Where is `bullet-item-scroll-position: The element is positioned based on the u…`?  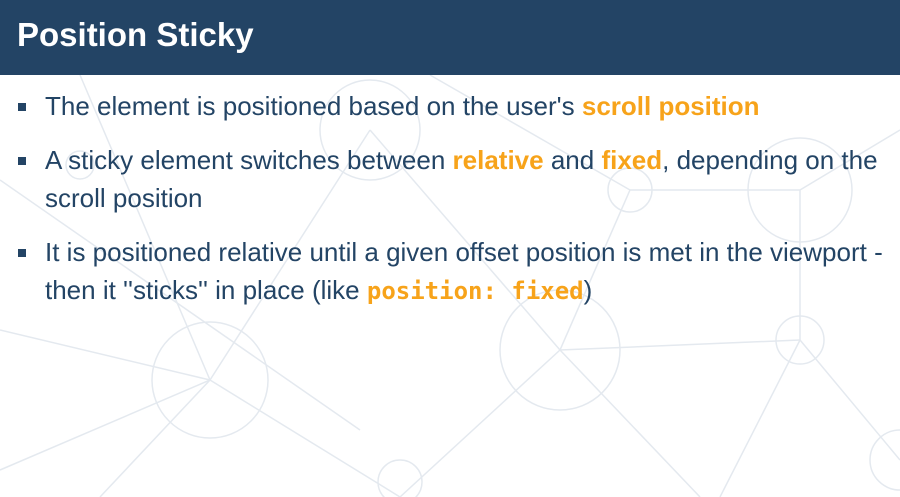
bullet-item-scroll-position: The element is positioned based on the u… is located at coordinates (458, 106).